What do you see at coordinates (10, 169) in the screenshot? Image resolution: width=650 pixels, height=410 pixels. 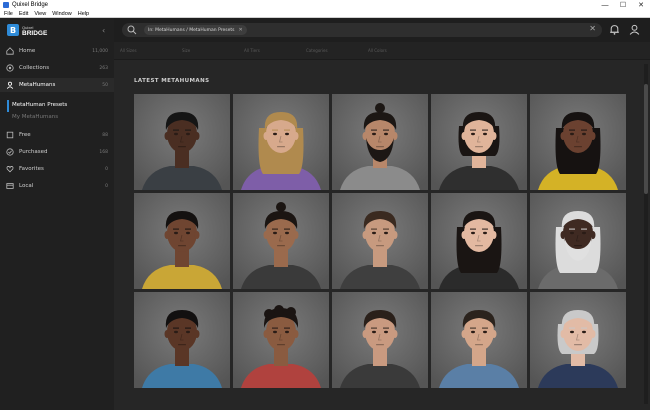 I see `favorites-icon` at bounding box center [10, 169].